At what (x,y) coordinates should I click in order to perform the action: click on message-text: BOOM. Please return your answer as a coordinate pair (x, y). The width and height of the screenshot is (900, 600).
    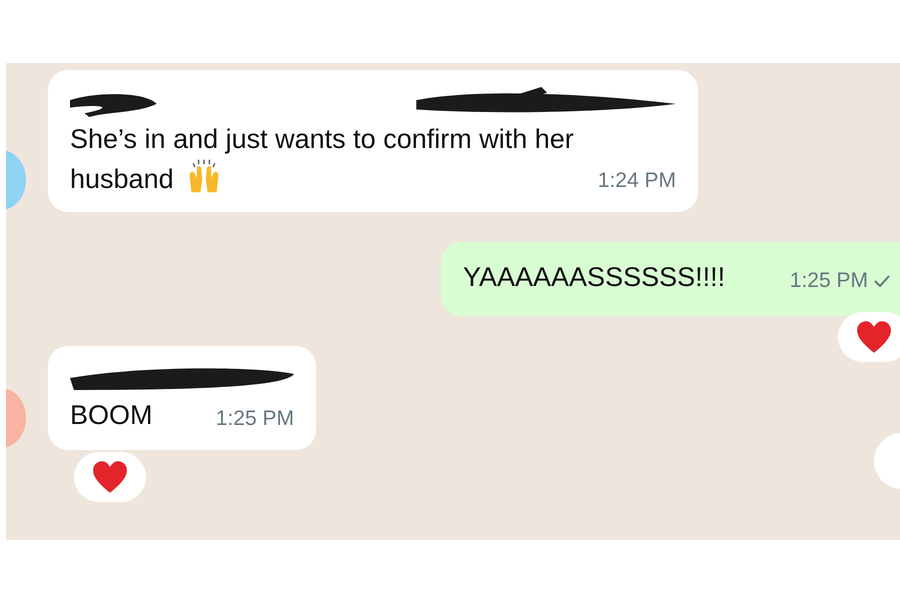
    Looking at the image, I should click on (111, 415).